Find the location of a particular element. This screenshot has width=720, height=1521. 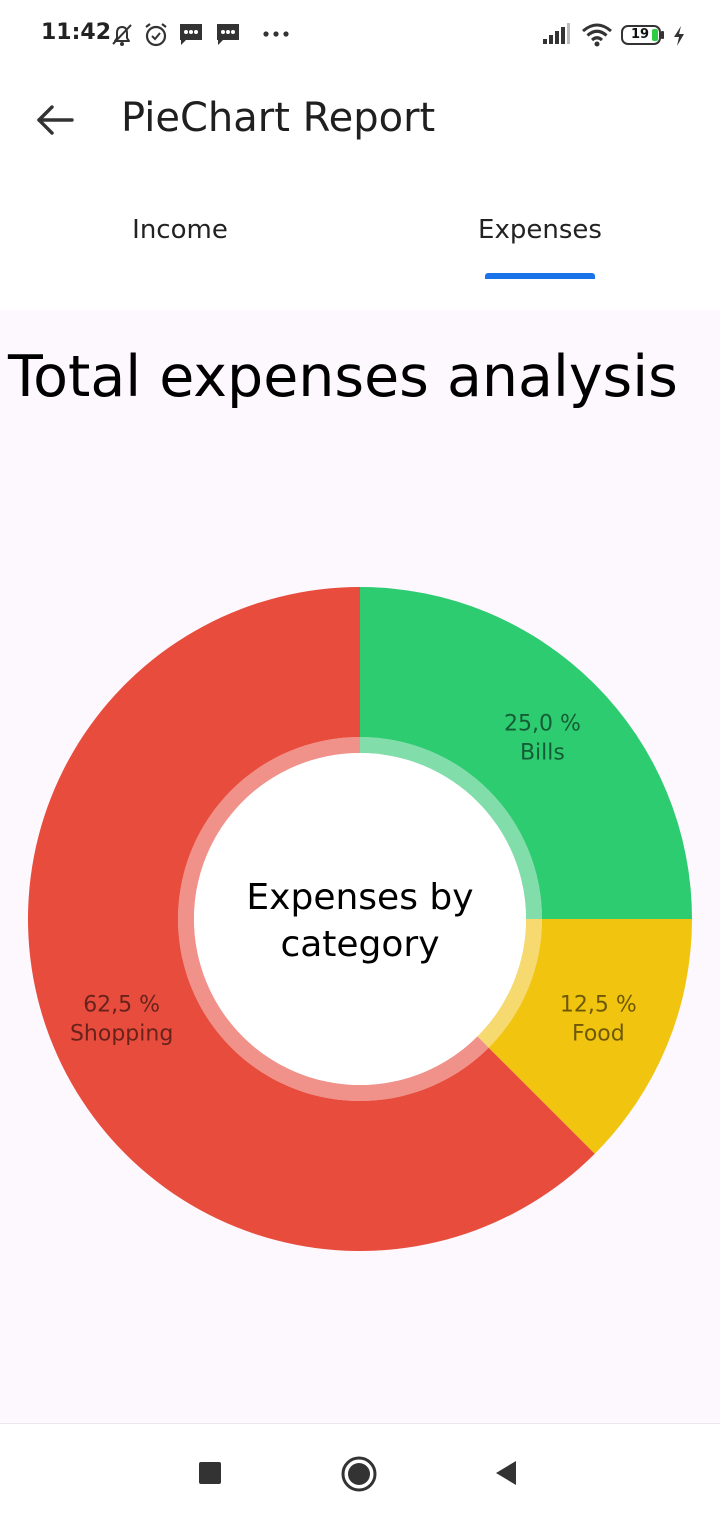

slice-category-label: Bills is located at coordinates (542, 753).